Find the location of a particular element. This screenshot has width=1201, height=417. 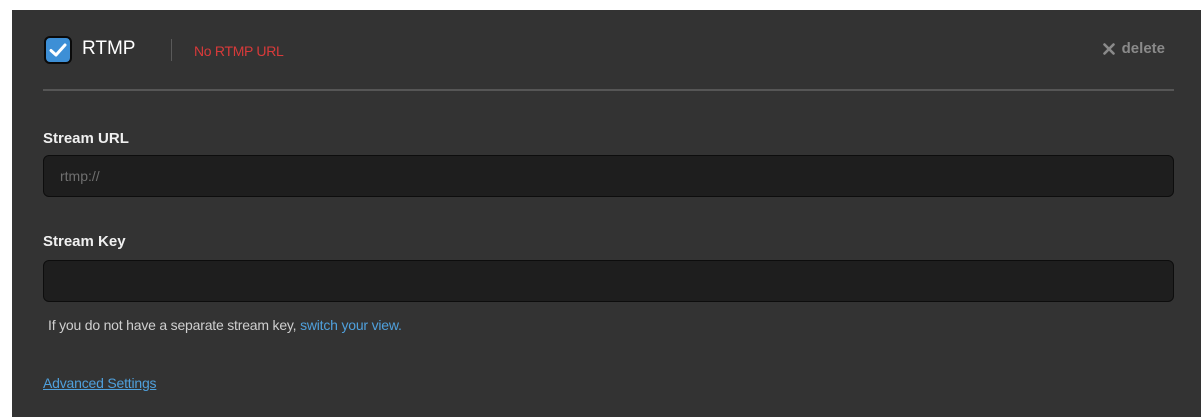

advanced-settings-link: Advanced Settings is located at coordinates (100, 383).